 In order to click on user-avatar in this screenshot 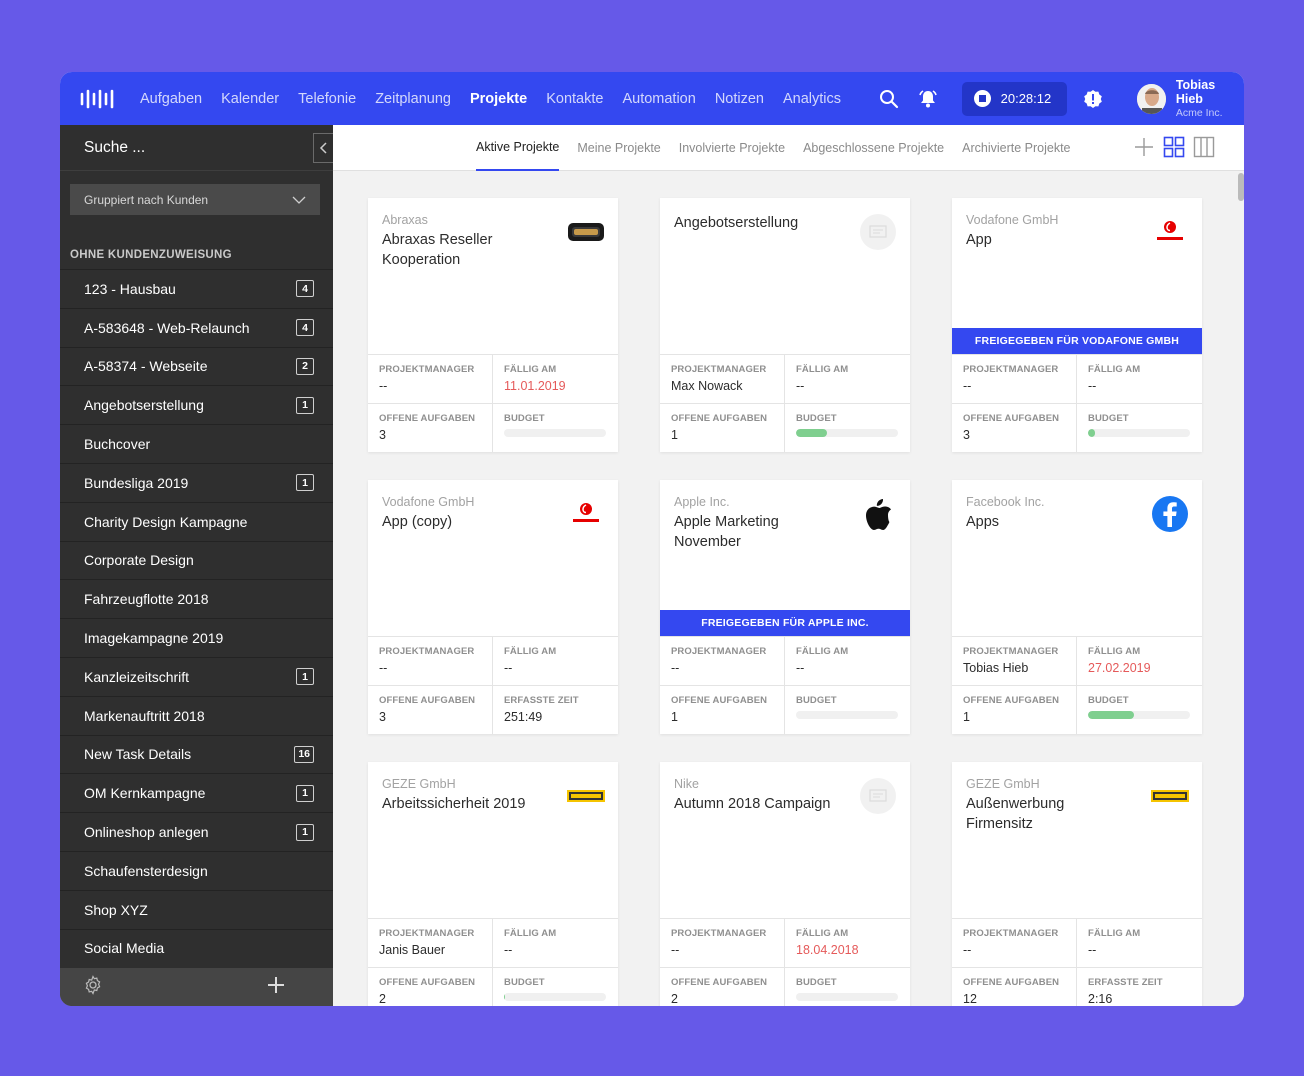, I will do `click(1151, 98)`.